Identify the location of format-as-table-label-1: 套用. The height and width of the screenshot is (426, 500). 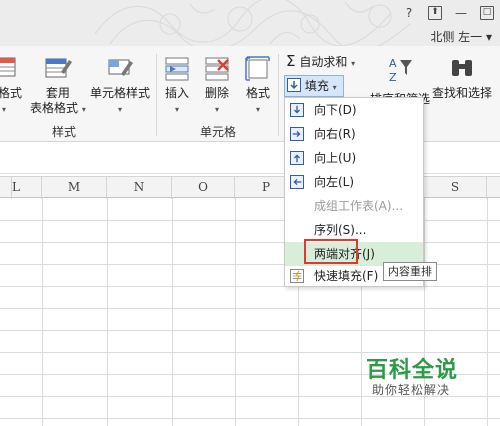
(57, 93).